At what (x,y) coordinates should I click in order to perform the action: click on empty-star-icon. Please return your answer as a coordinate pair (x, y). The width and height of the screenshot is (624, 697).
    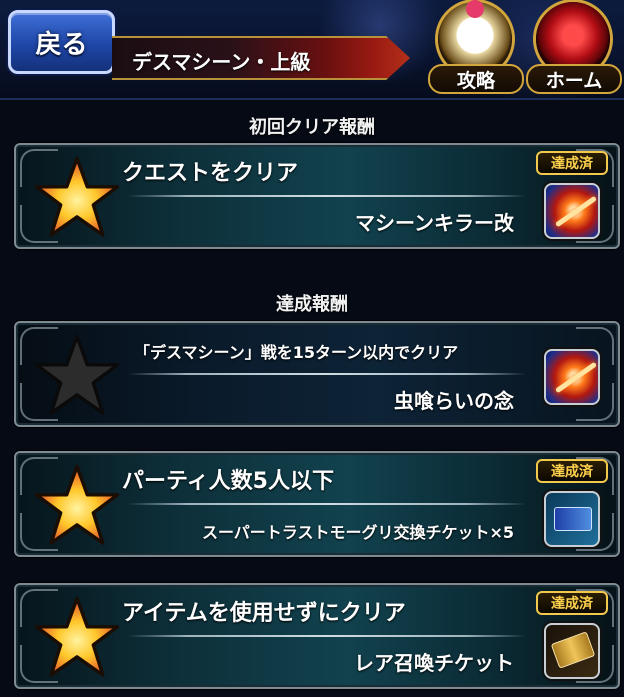
    Looking at the image, I should click on (77, 374).